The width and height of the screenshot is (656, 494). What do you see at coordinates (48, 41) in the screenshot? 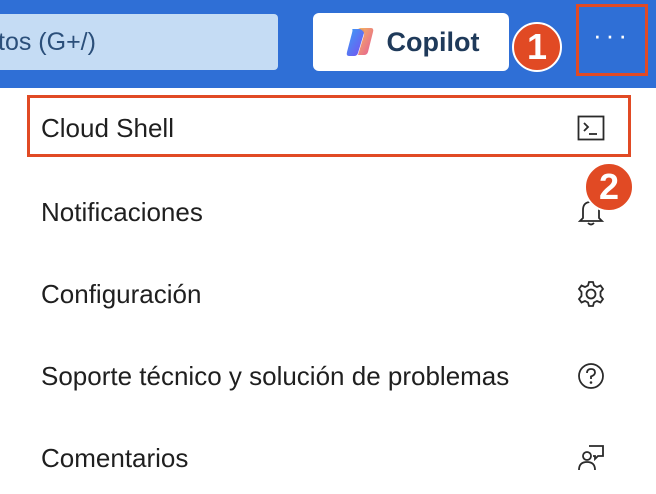
I see `search-text: tos (G+/)` at bounding box center [48, 41].